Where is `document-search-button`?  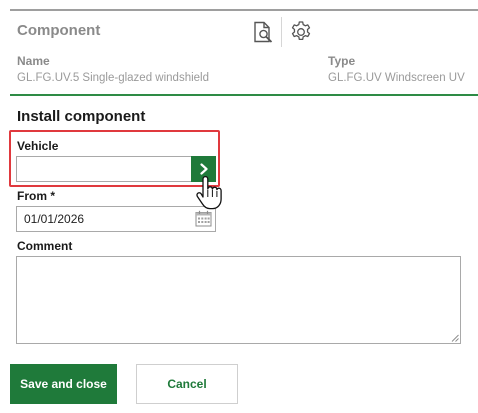
document-search-button is located at coordinates (263, 32).